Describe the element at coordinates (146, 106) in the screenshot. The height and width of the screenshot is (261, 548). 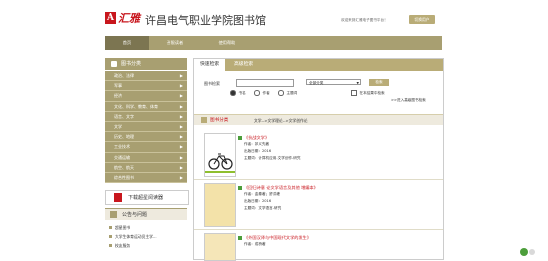
I see `category-item: 文化、科学、教育、体育 ▶` at that location.